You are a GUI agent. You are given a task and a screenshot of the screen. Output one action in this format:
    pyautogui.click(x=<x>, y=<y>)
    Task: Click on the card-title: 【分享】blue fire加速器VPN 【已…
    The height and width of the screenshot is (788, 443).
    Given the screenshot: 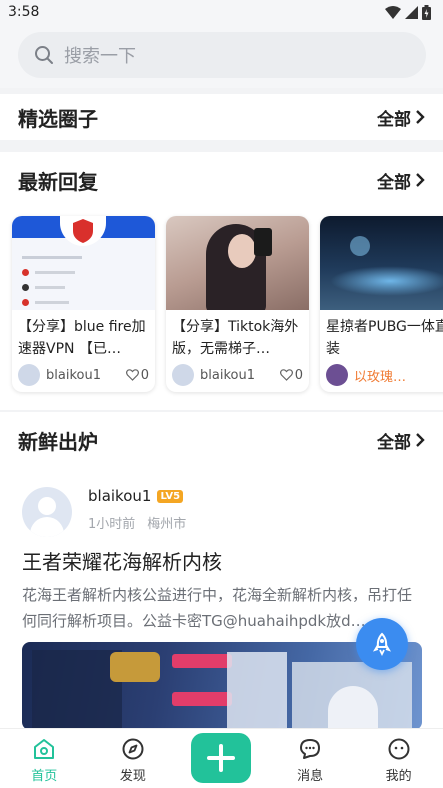 What is the action you would take?
    pyautogui.click(x=82, y=338)
    